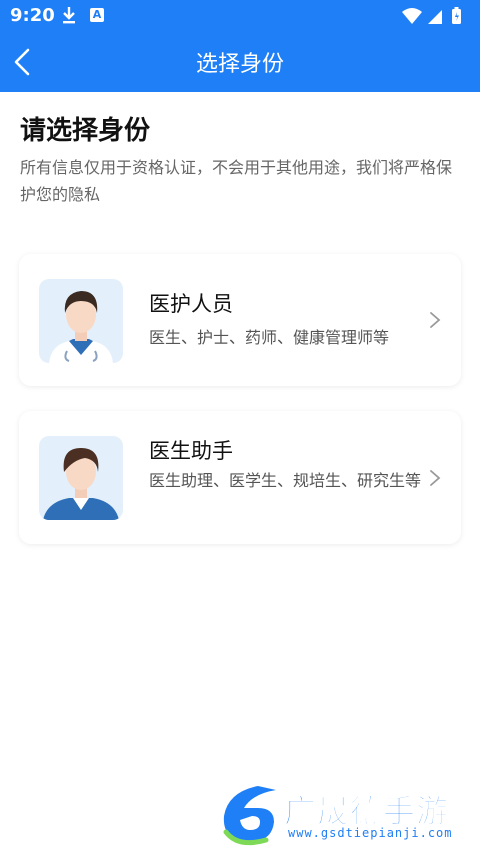 The width and height of the screenshot is (480, 853). What do you see at coordinates (81, 321) in the screenshot?
I see `doctor-avatar` at bounding box center [81, 321].